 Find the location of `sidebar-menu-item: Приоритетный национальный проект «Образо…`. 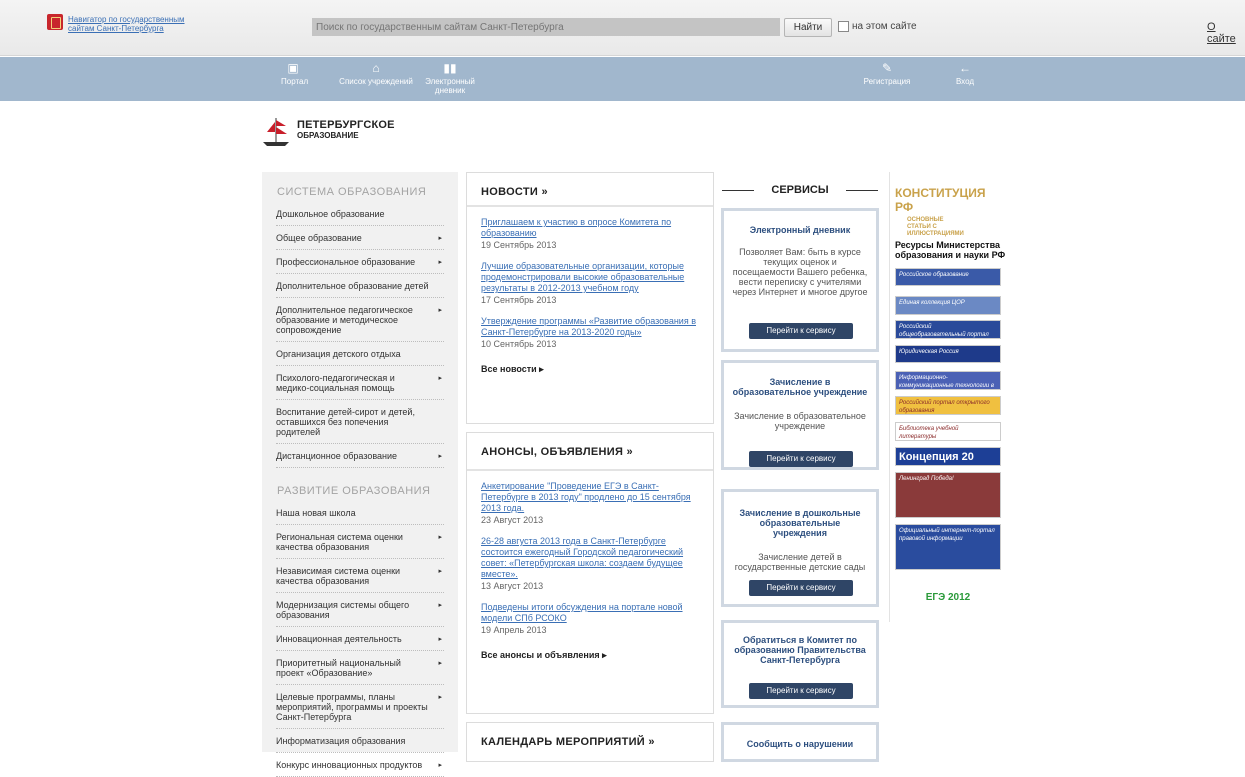

sidebar-menu-item: Приоритетный национальный проект «Образо… is located at coordinates (360, 668).